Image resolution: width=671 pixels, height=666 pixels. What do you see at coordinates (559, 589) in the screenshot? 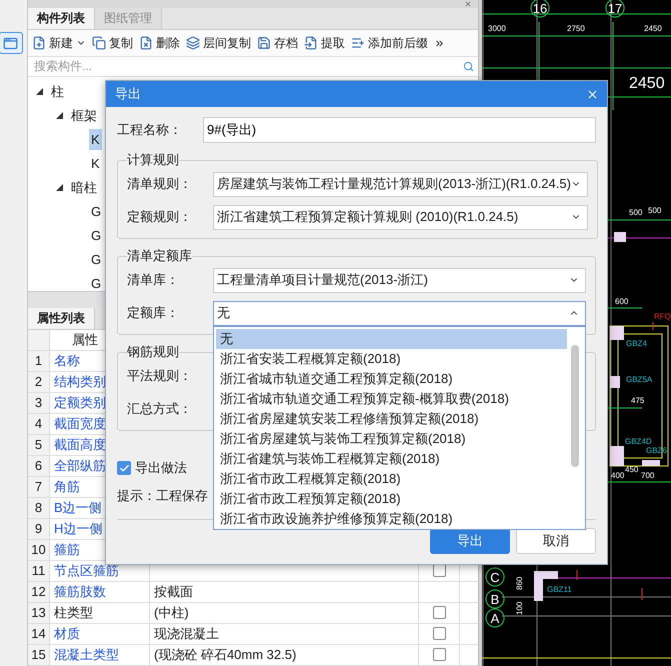
I see `column-tag: GBZ11` at bounding box center [559, 589].